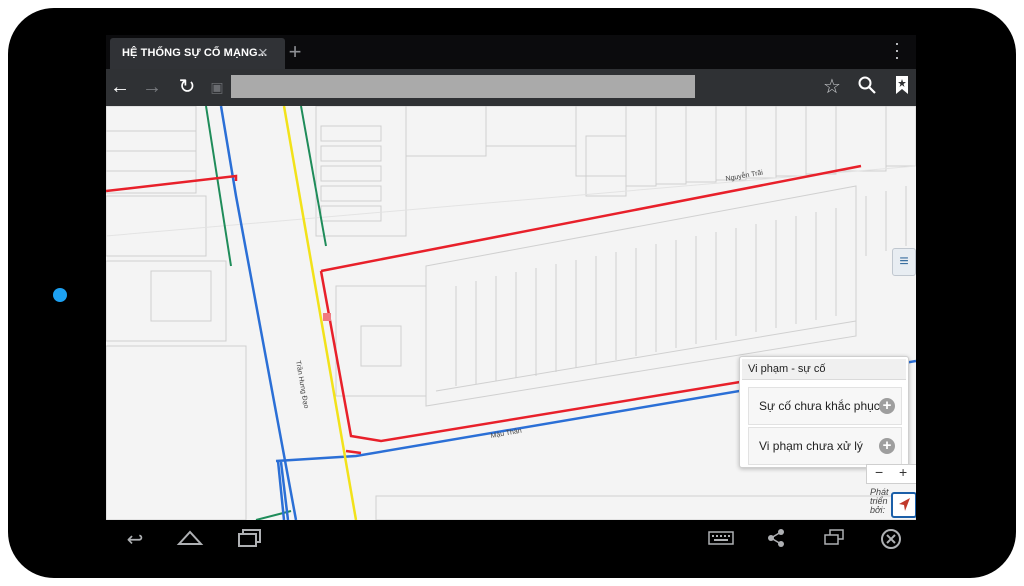  Describe the element at coordinates (834, 540) in the screenshot. I see `window-icon` at that location.